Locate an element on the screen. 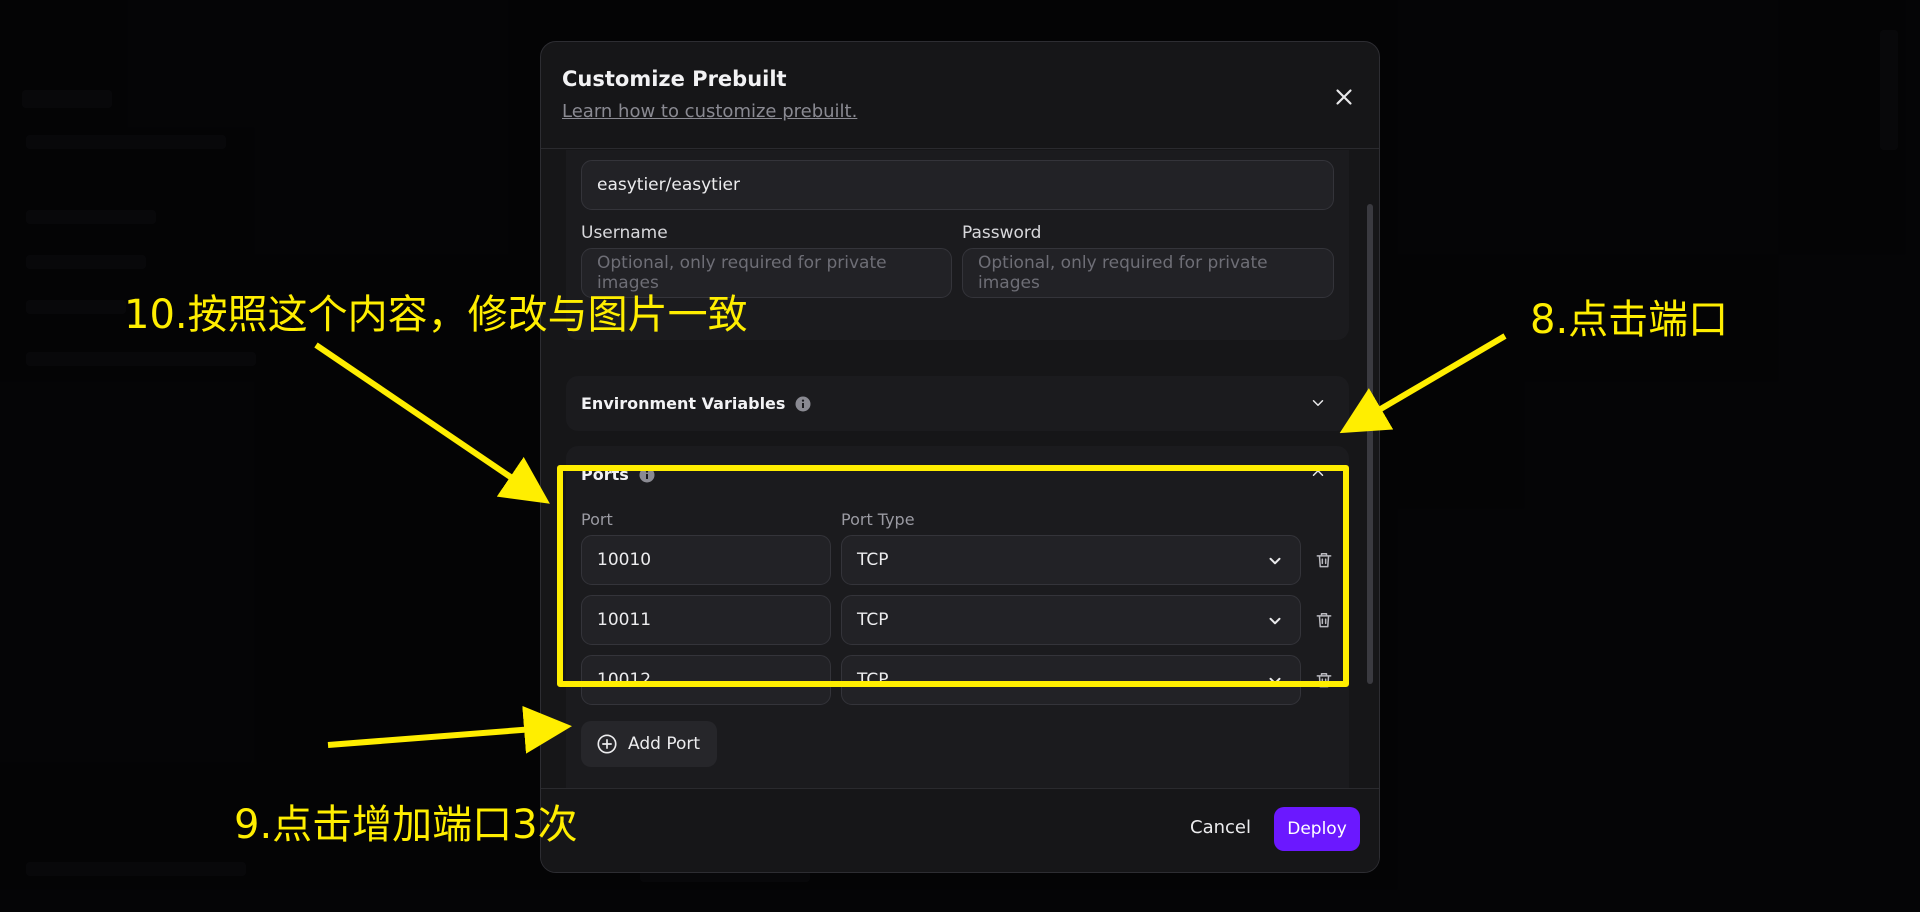 The image size is (1920, 912). close-icon is located at coordinates (1344, 97).